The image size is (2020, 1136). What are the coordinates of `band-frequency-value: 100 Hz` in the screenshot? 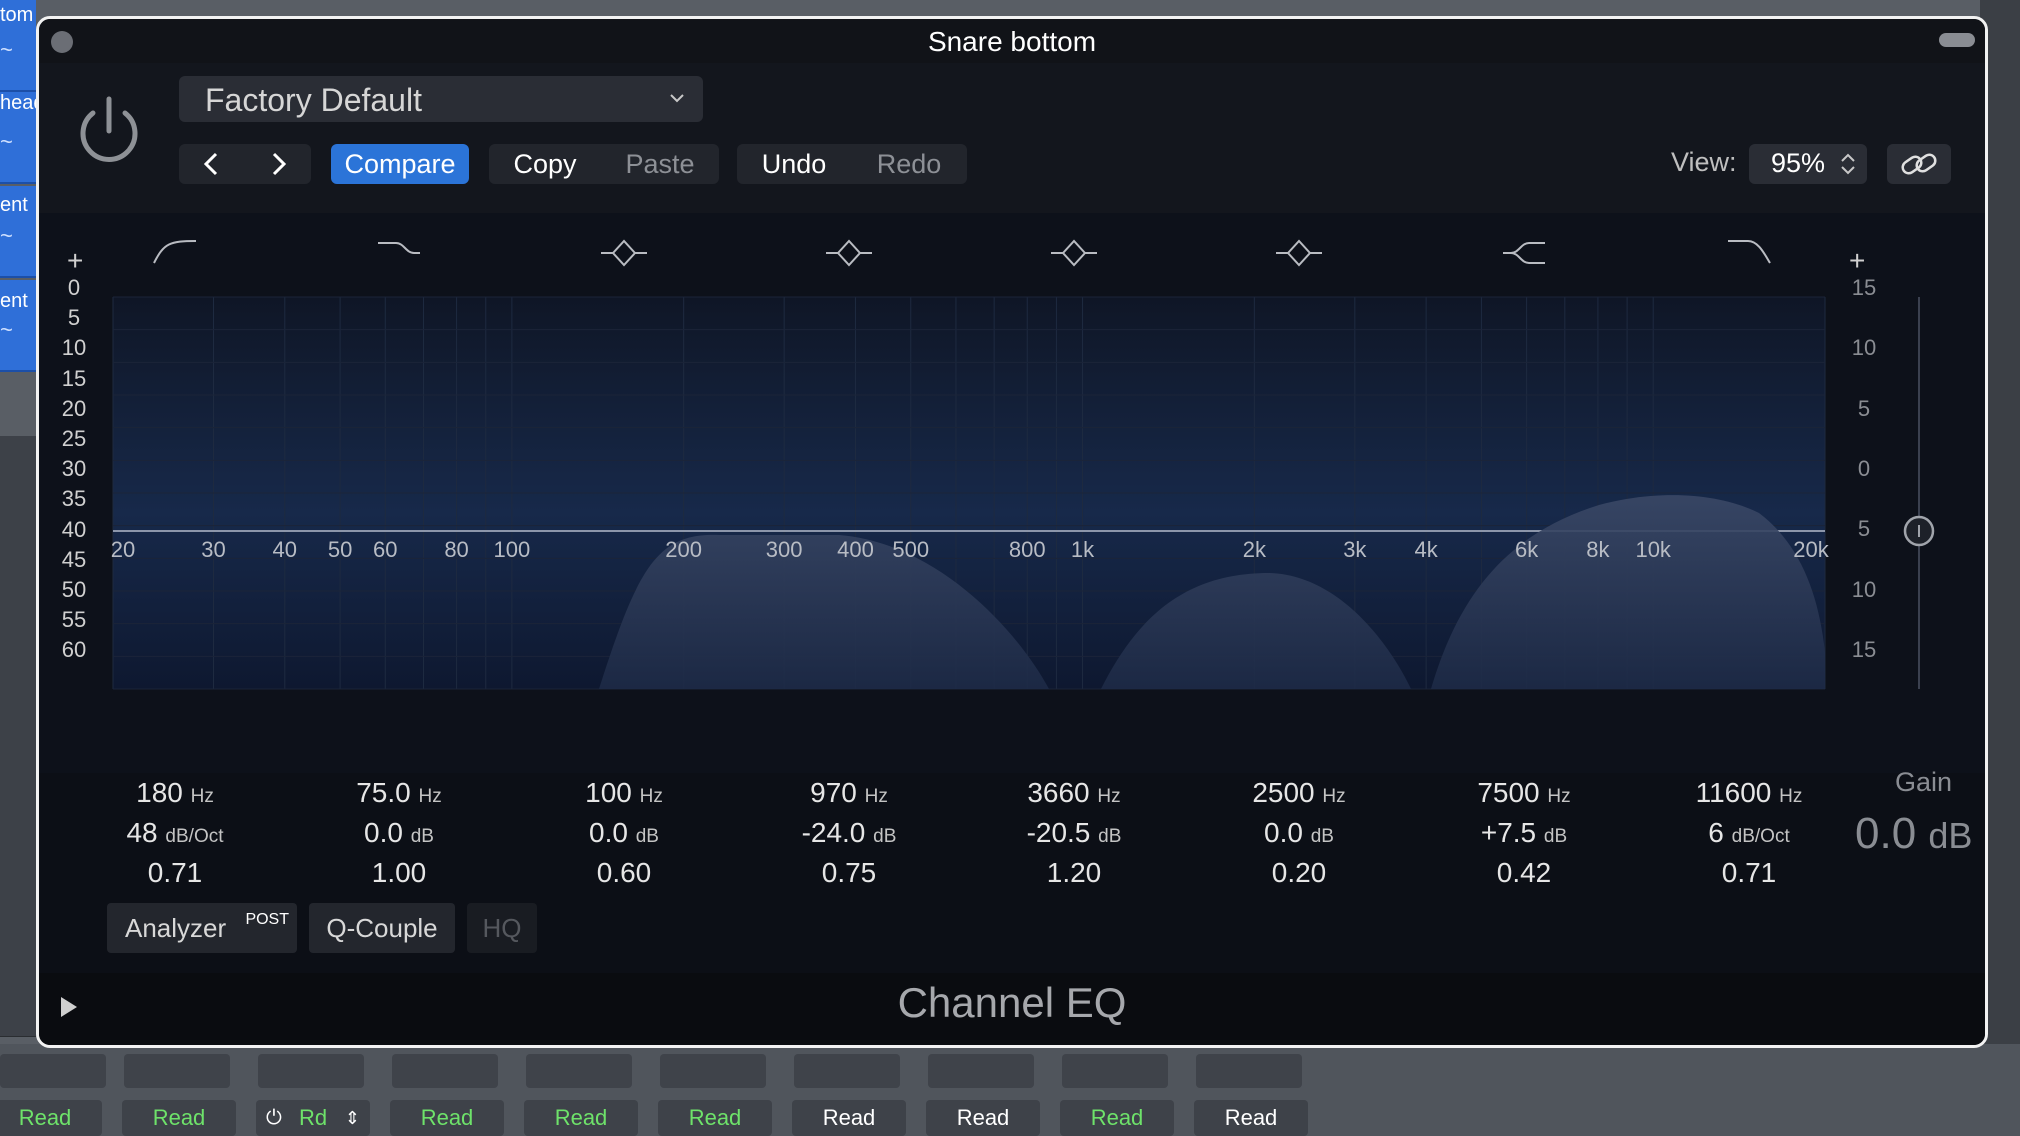 It's located at (624, 797).